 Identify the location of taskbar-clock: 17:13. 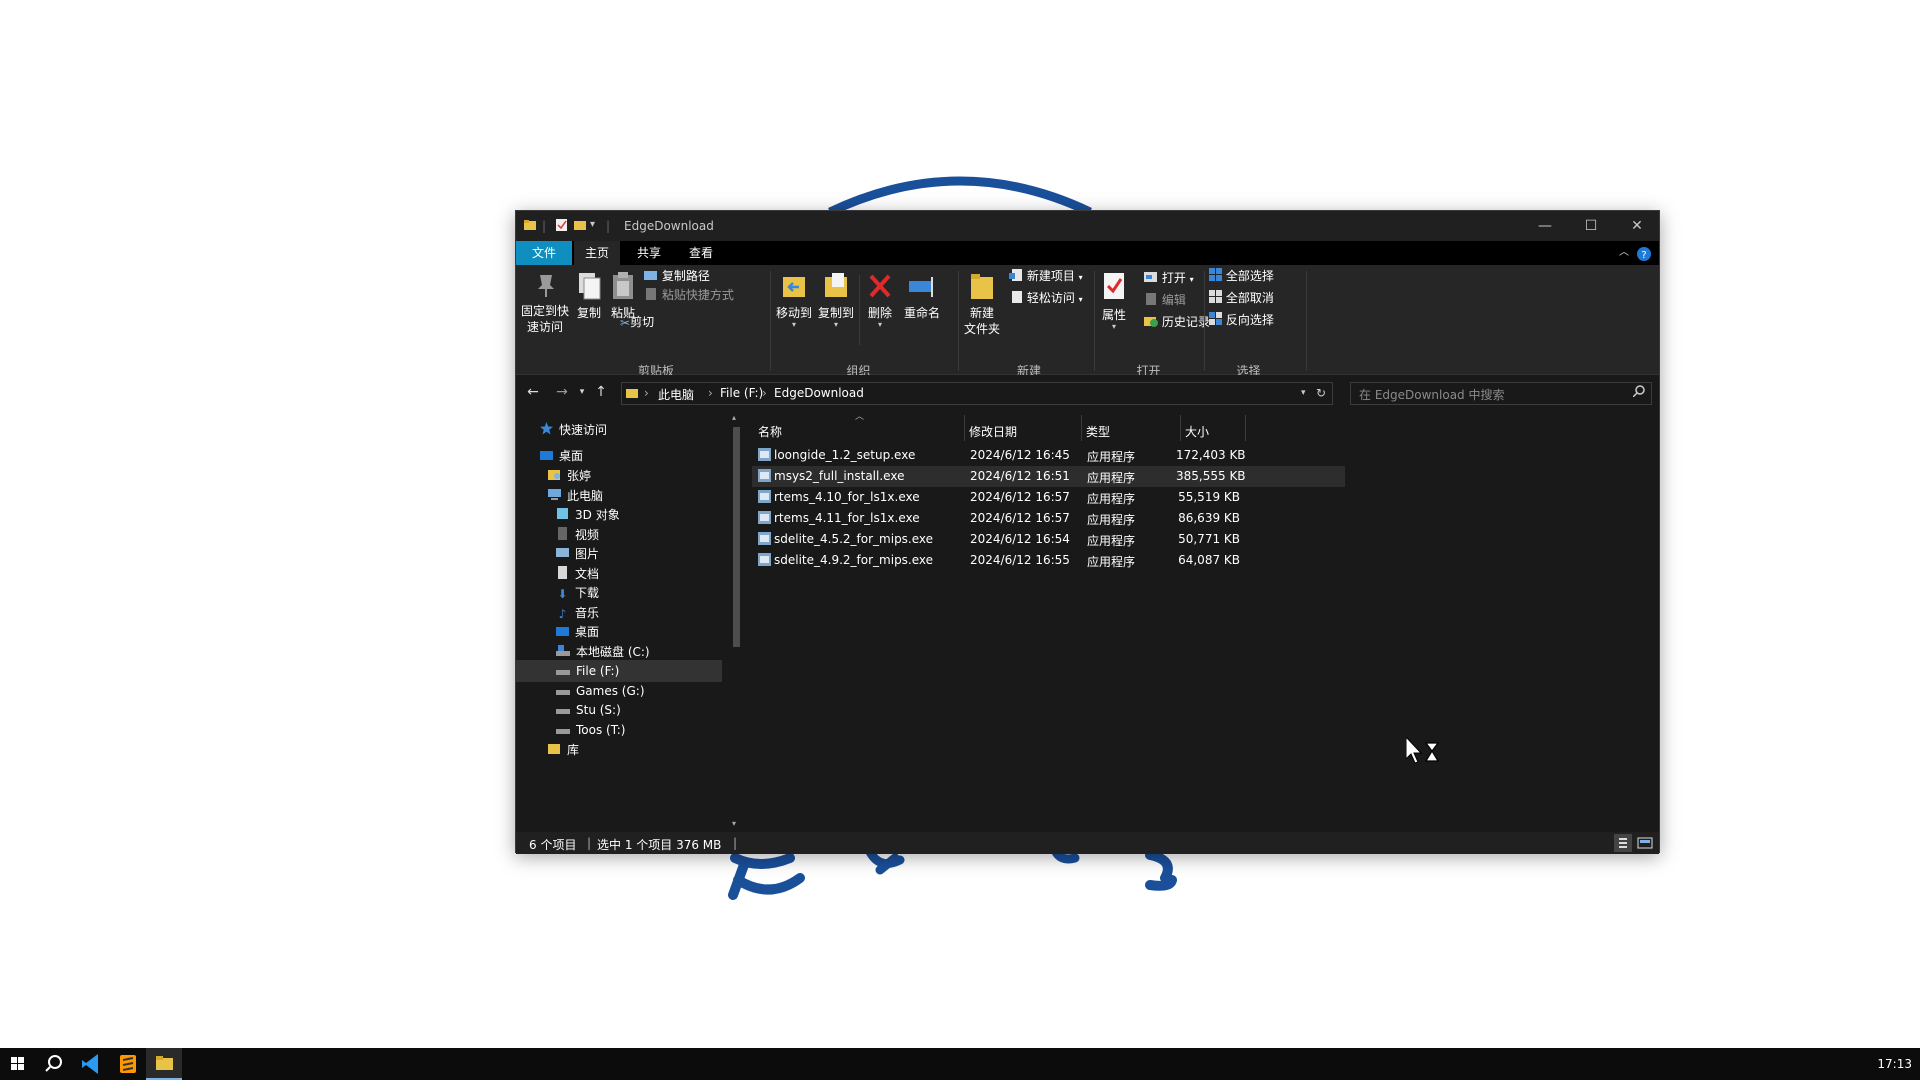
(1894, 1064).